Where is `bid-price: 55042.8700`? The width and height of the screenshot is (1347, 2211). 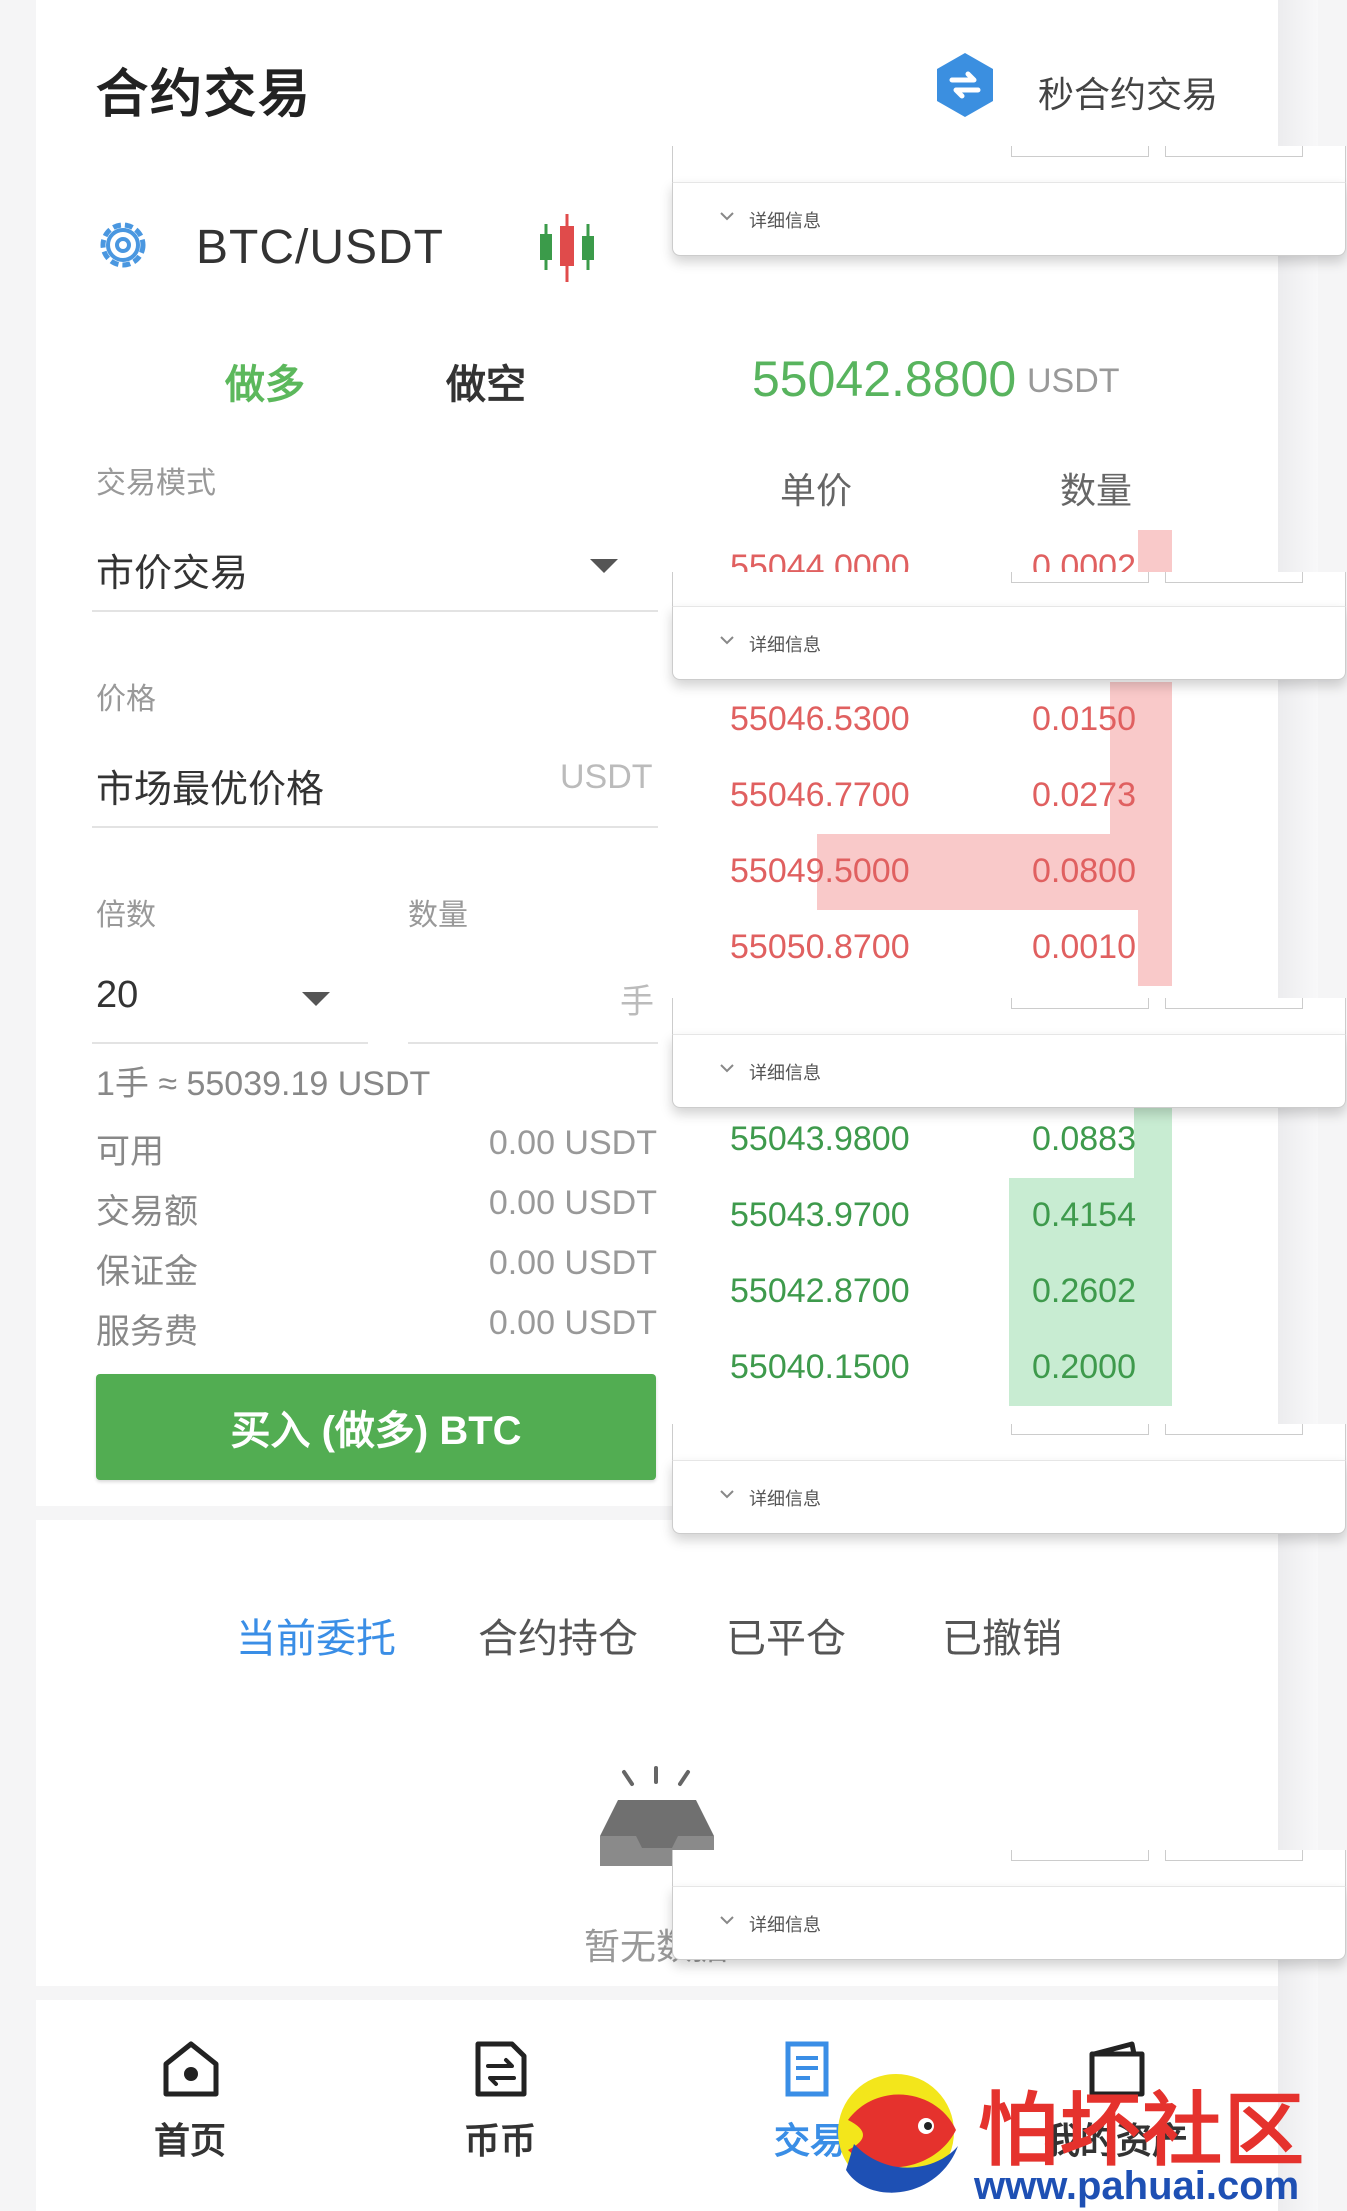
bid-price: 55042.8700 is located at coordinates (820, 1291).